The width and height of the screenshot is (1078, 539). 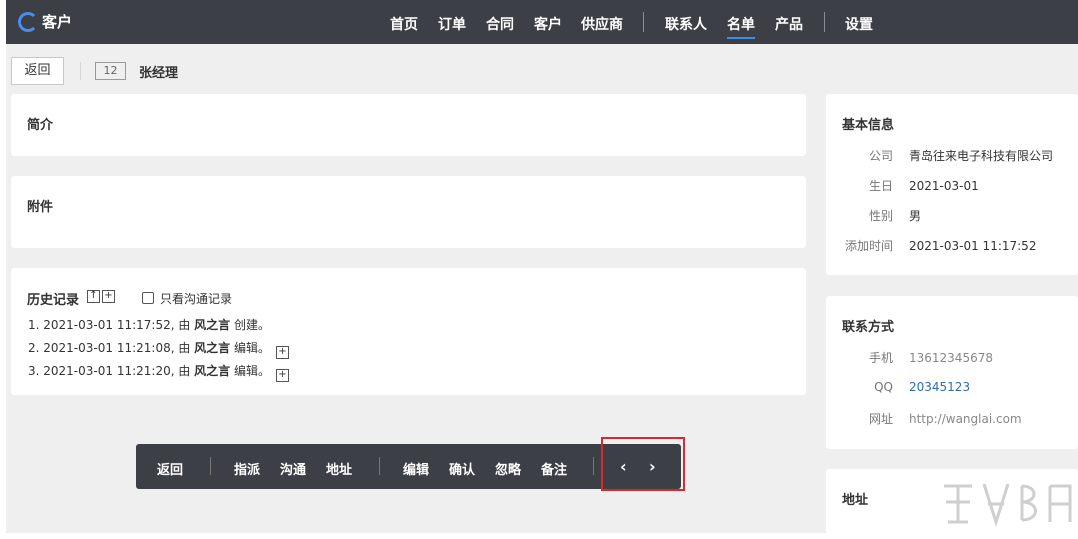 I want to click on field-value: 2021-03-01, so click(x=944, y=186).